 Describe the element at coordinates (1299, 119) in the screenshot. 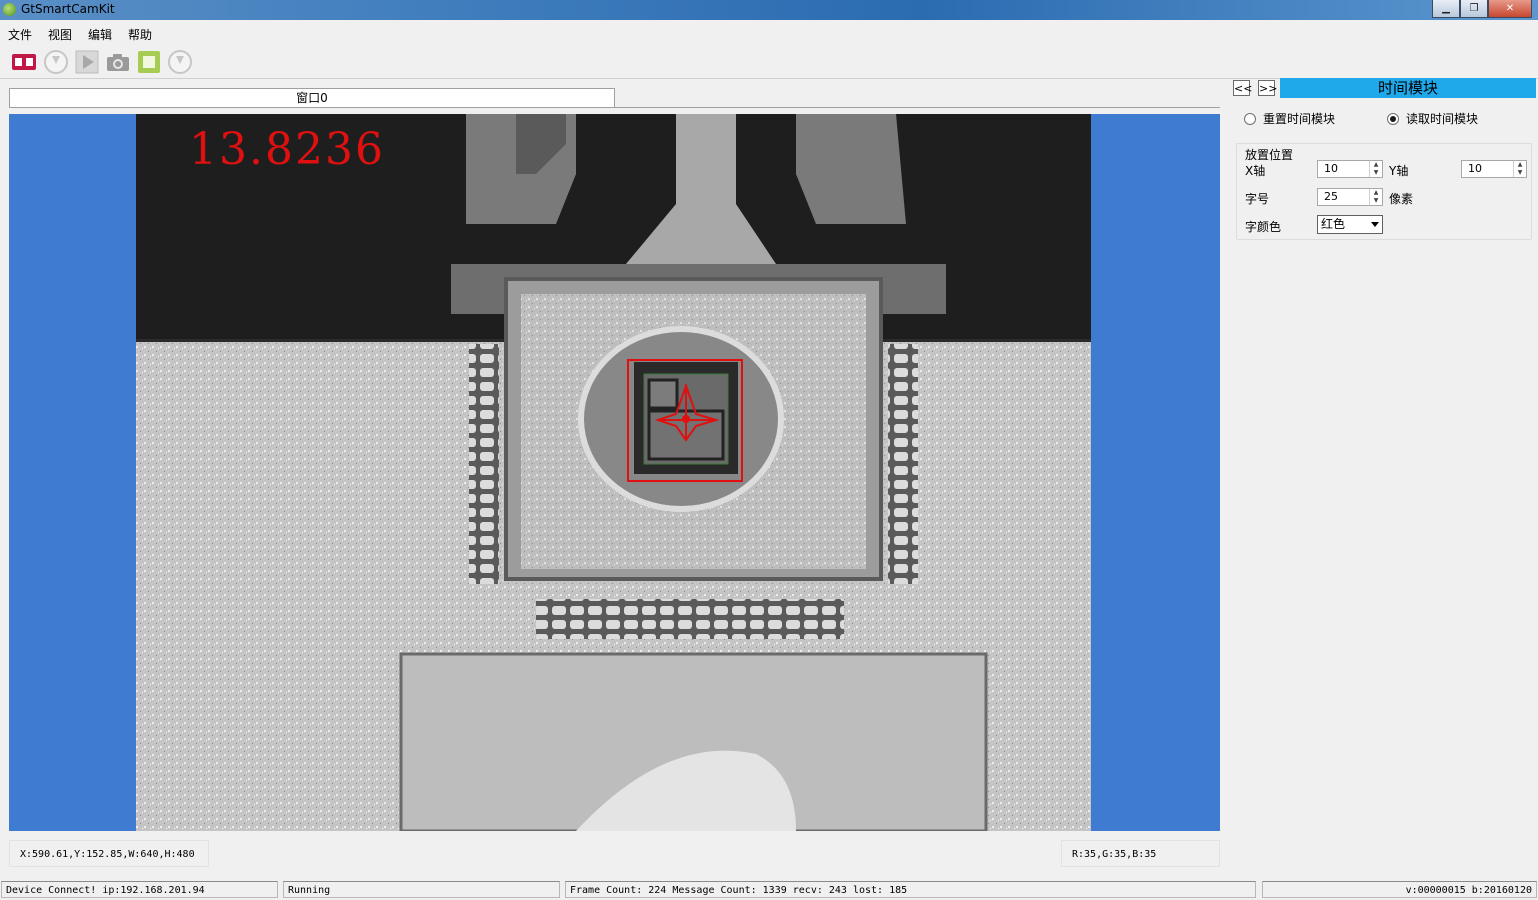

I see `radio-reset-label: 重置时间模块` at that location.